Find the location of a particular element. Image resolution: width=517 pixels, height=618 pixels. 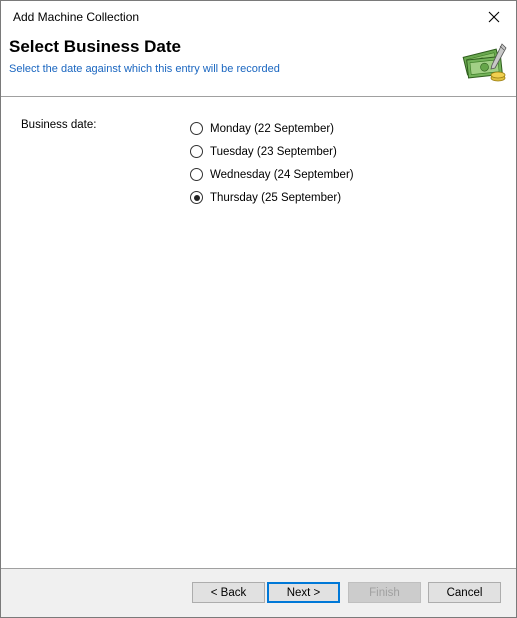

close-icon is located at coordinates (494, 16).